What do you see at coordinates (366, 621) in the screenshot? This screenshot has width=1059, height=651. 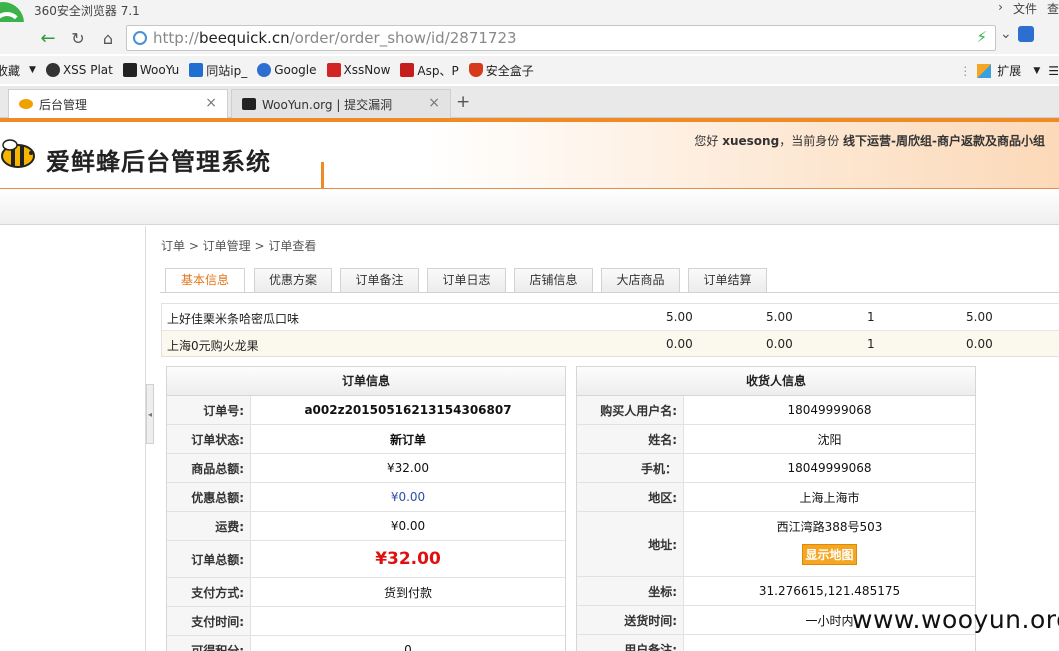 I see `order-row-pay-time: 支付时间:` at bounding box center [366, 621].